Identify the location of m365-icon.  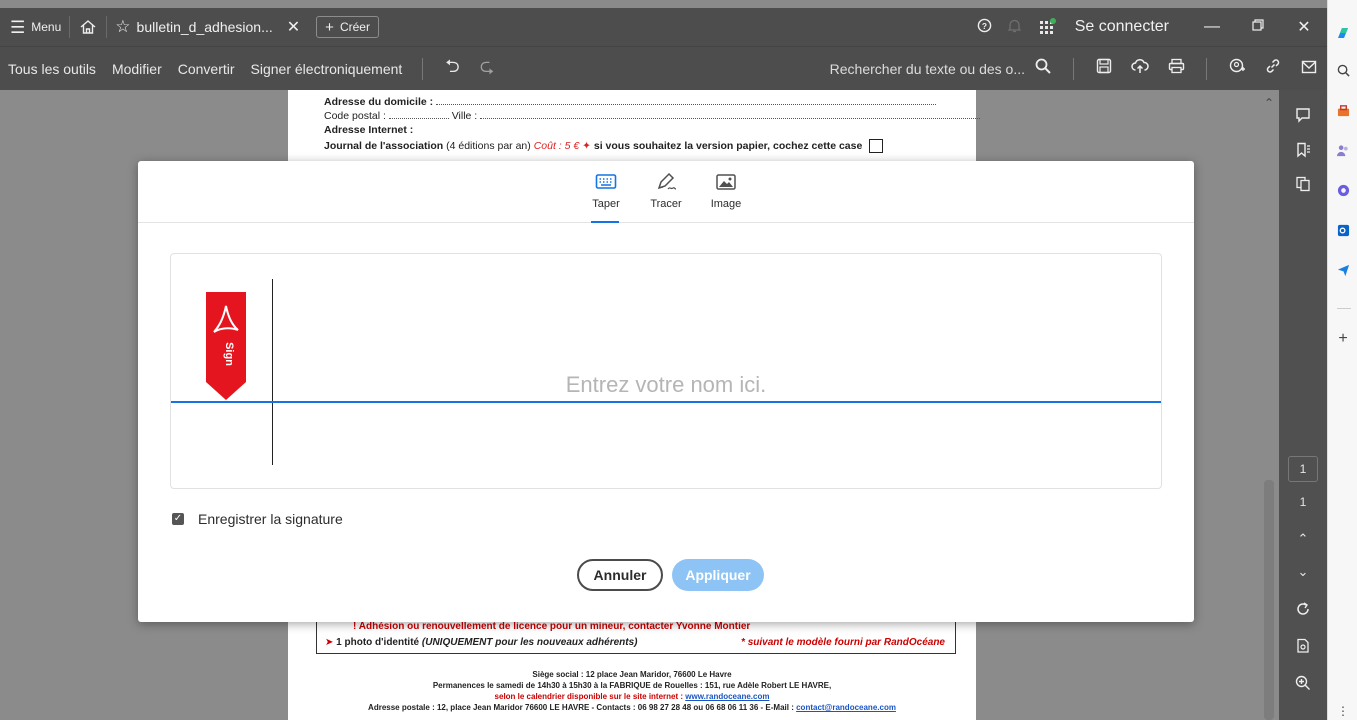
(1342, 192).